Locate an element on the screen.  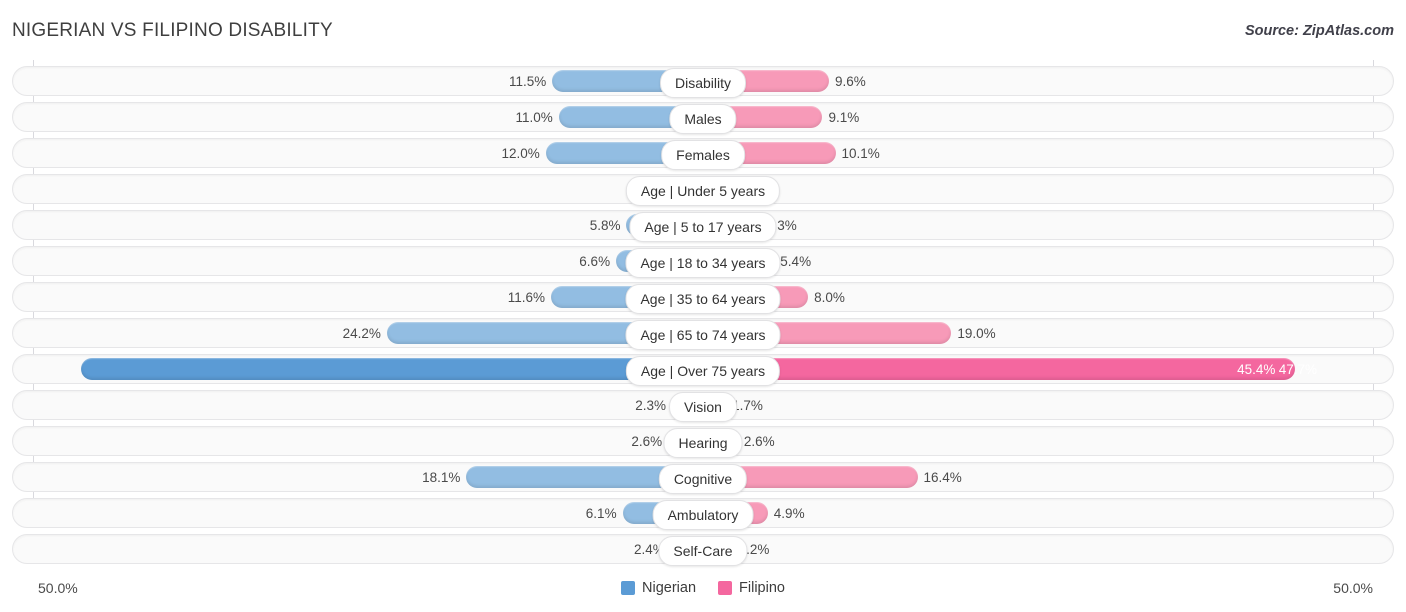
value-label-filipino: 19.0% is located at coordinates (976, 333).